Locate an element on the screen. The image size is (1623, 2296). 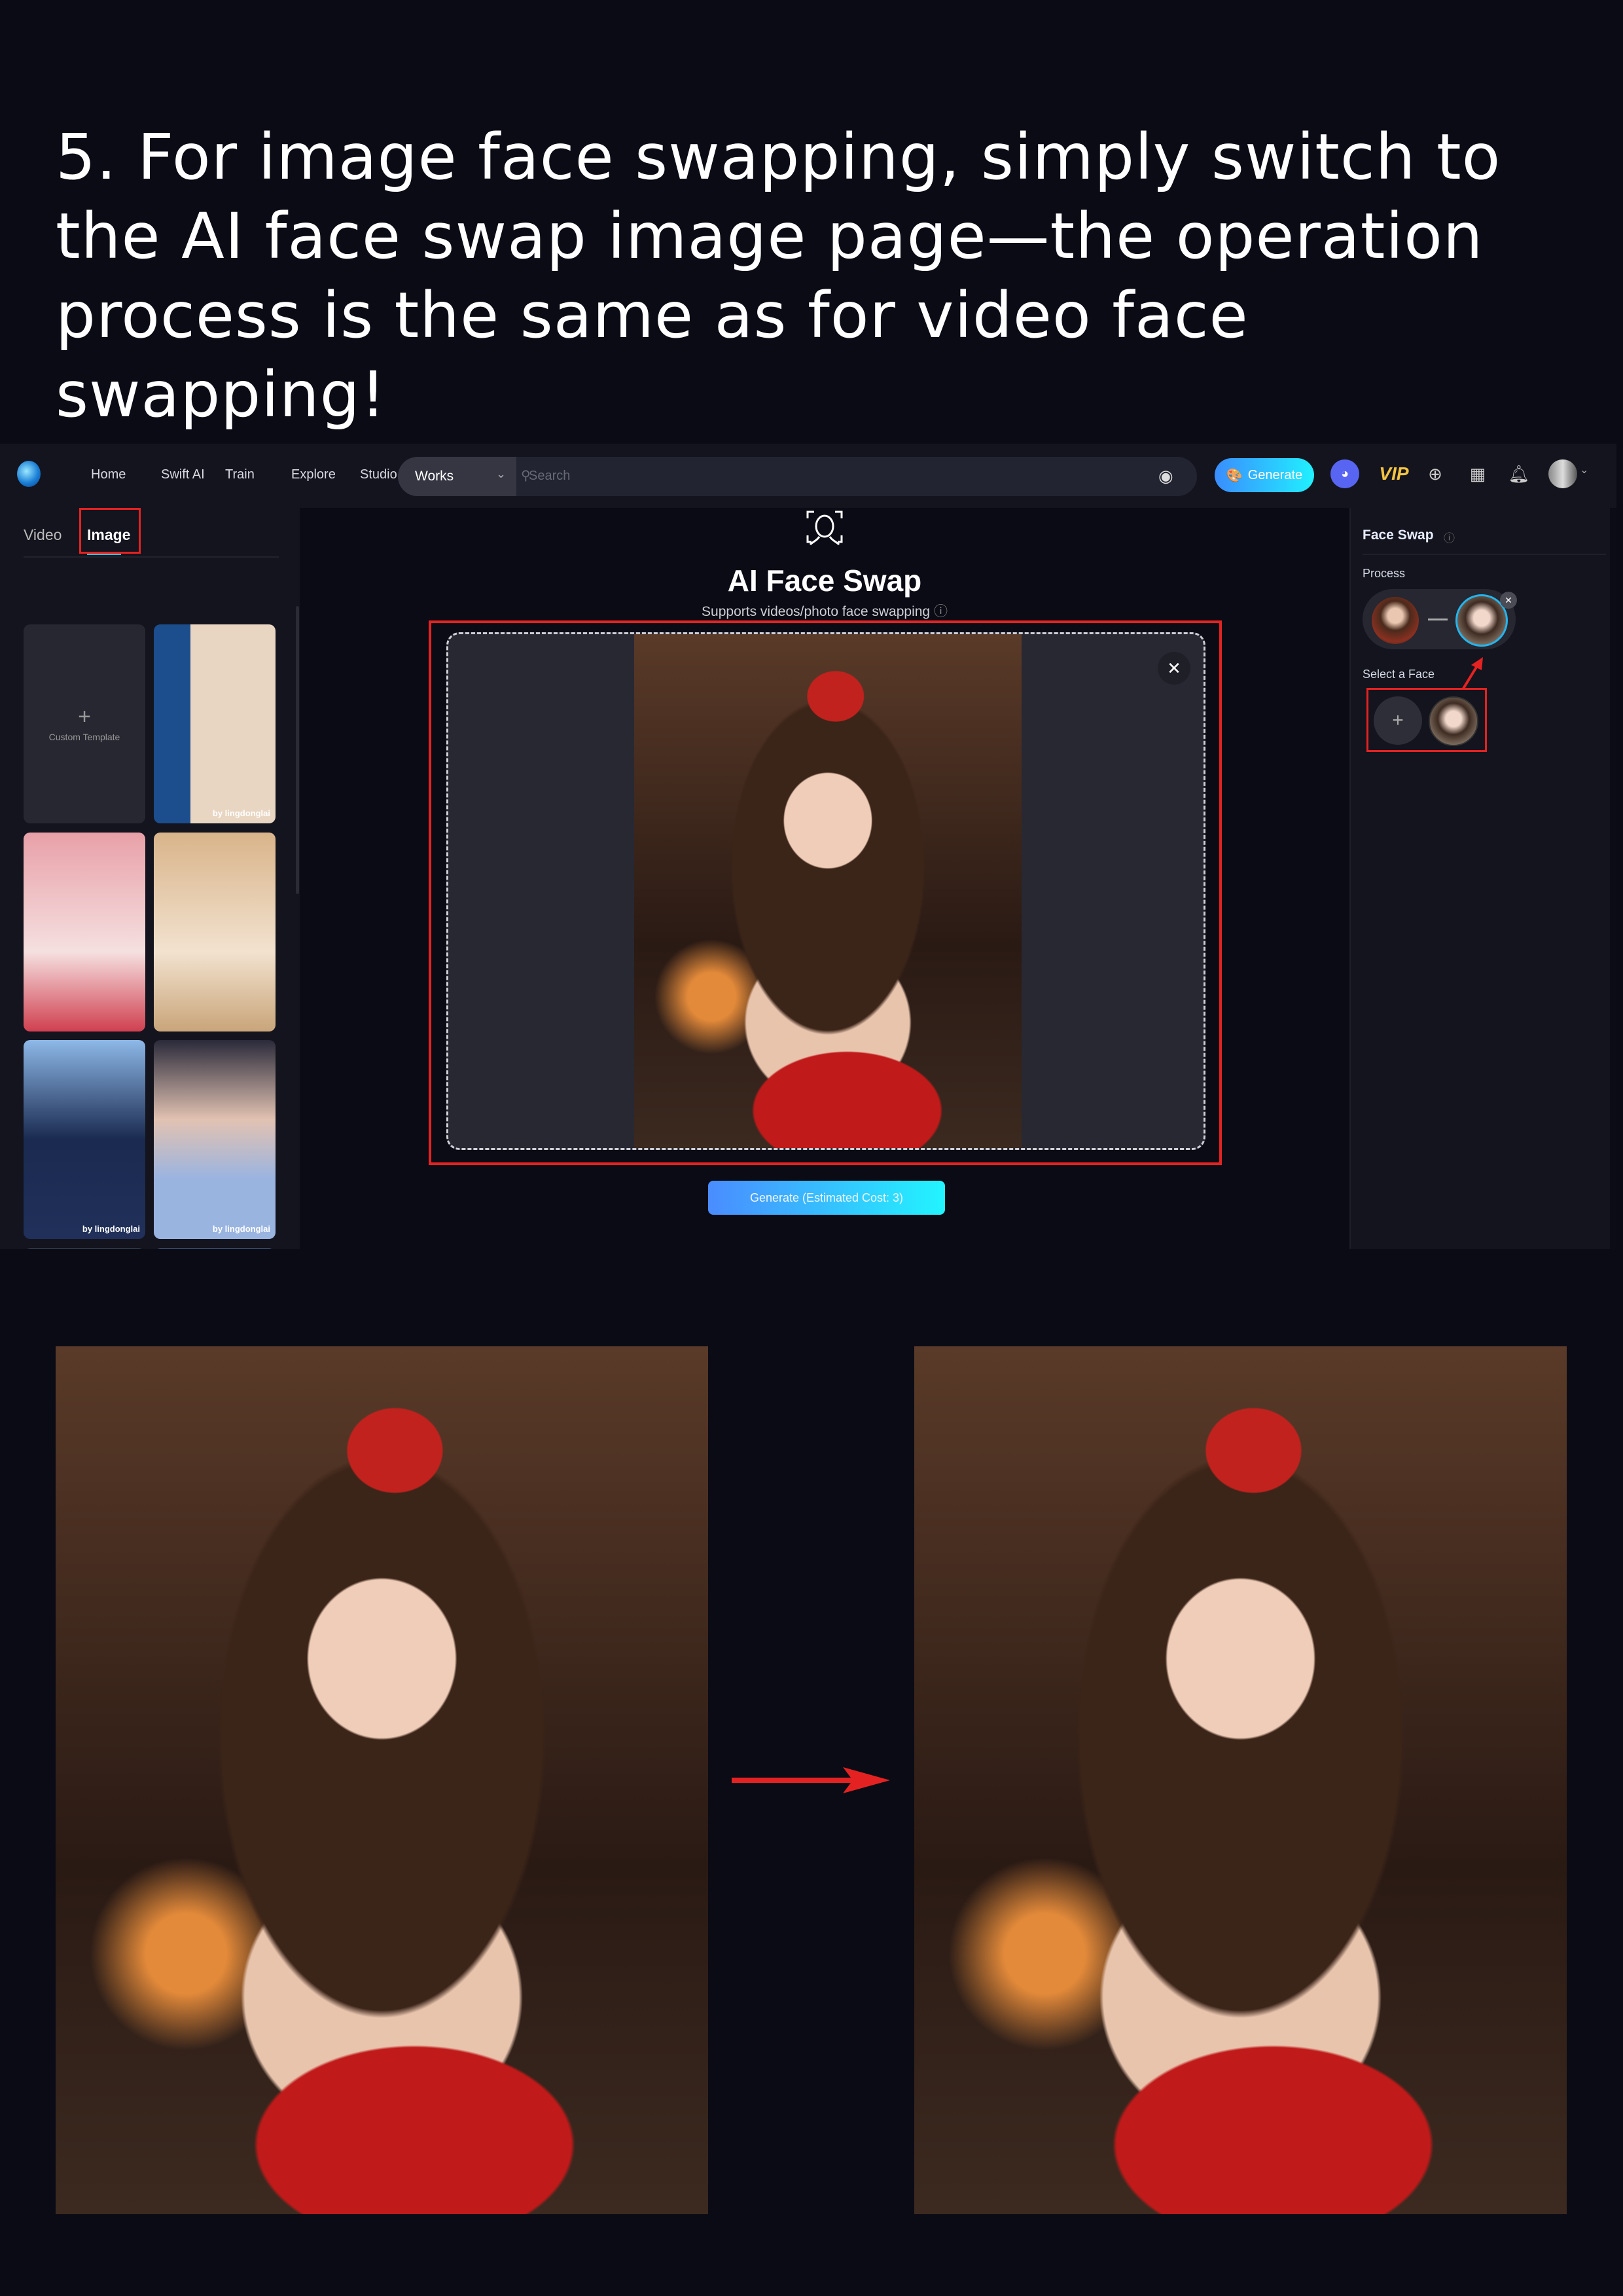
page-subtitle: Supports videos/photo face swapping ⓘ is located at coordinates (825, 610).